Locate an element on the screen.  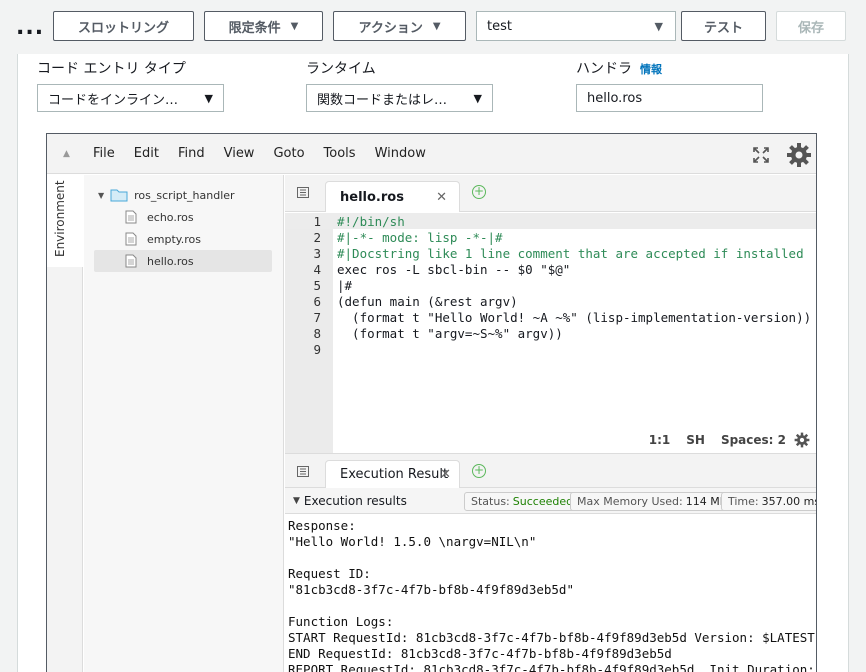
editor-status-bar: 1:1 SH Spaces: 2 is located at coordinates (550, 440).